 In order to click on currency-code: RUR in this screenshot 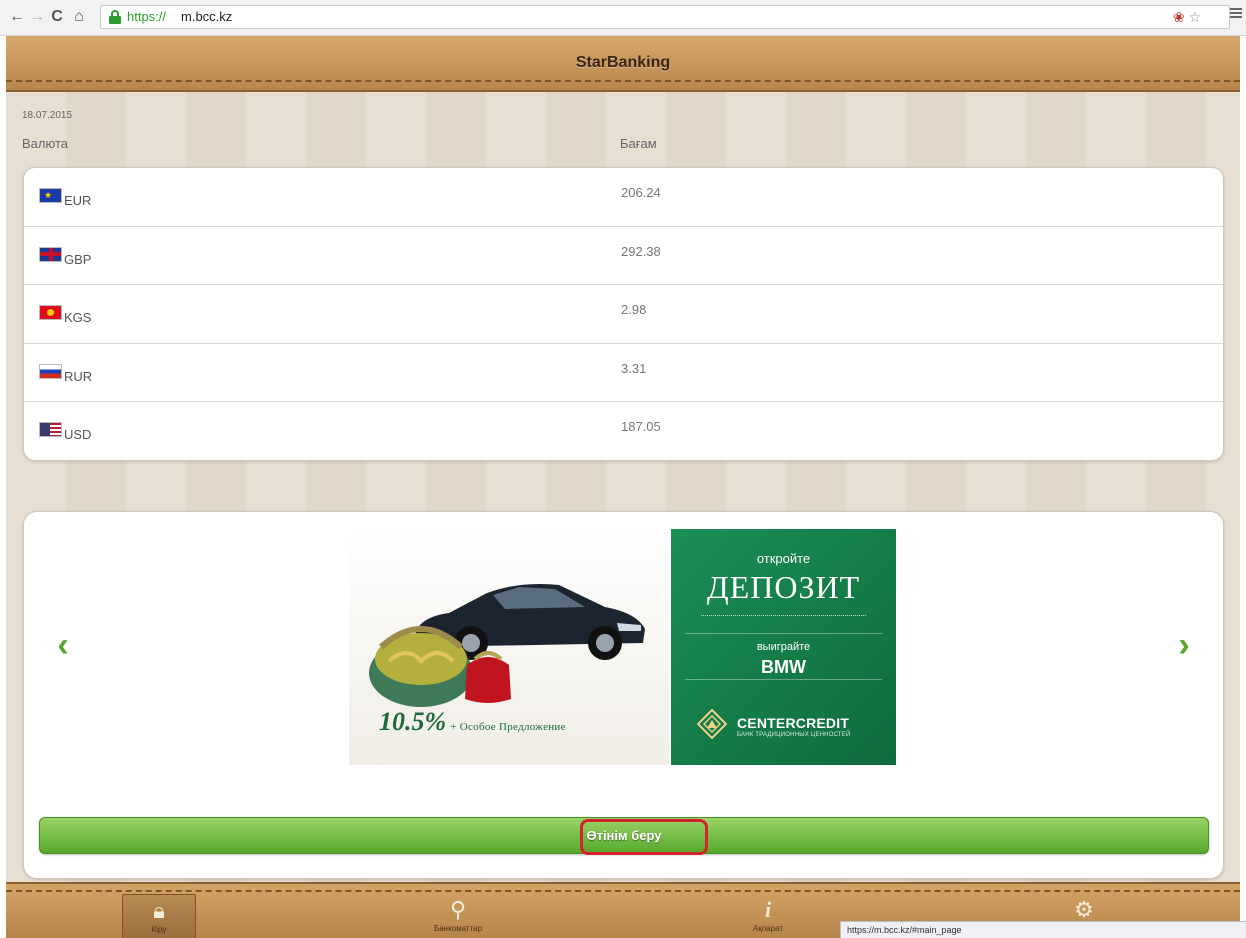, I will do `click(78, 376)`.